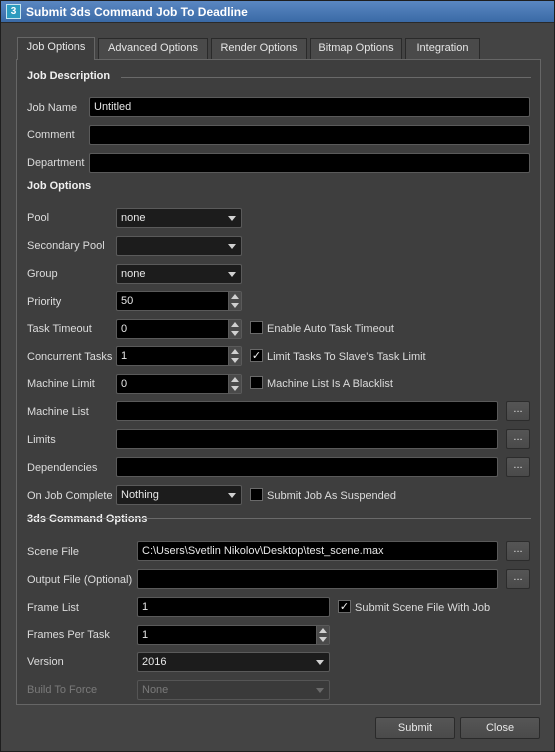  What do you see at coordinates (179, 246) in the screenshot?
I see `secondary-pool-dropdown` at bounding box center [179, 246].